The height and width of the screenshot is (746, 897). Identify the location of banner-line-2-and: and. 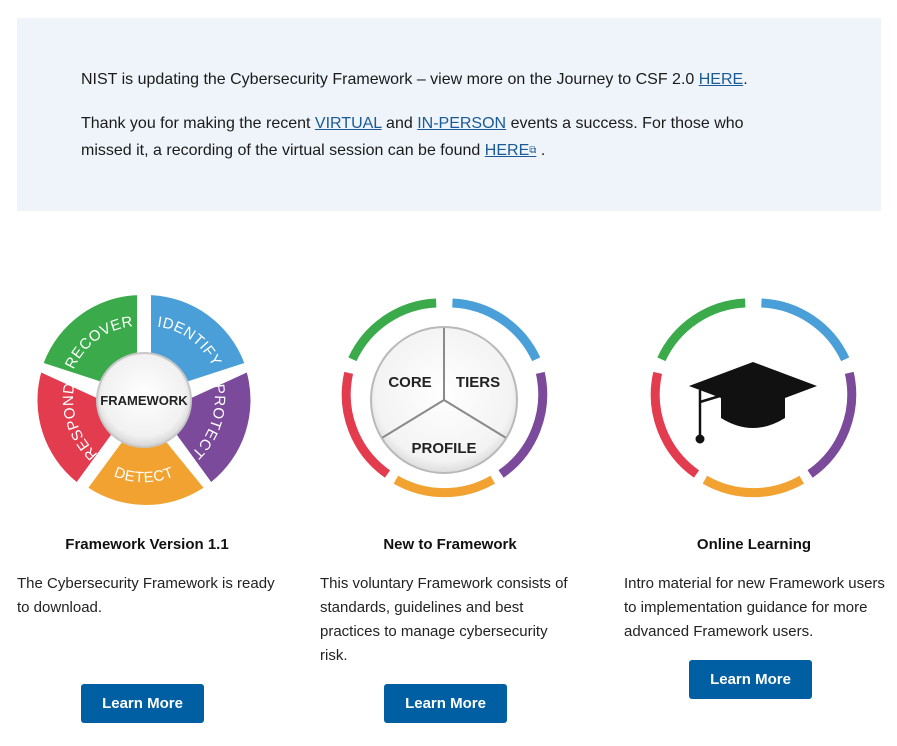
(399, 123).